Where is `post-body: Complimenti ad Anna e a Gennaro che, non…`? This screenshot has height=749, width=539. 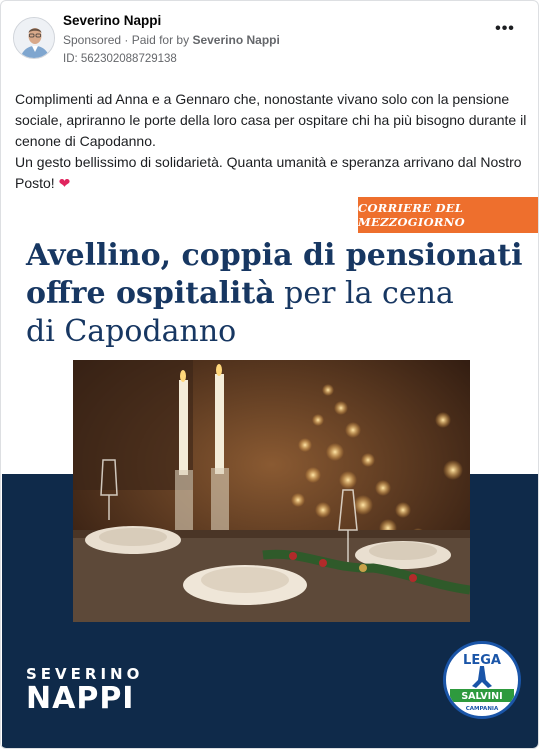 post-body: Complimenti ad Anna e a Gennaro che, non… is located at coordinates (271, 141).